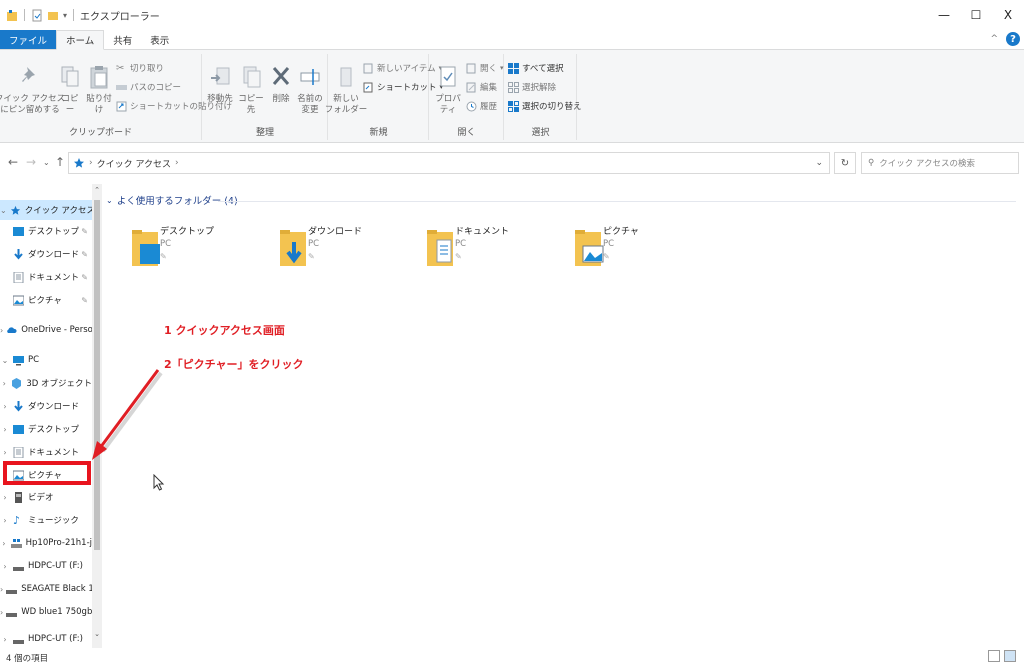 Image resolution: width=1024 pixels, height=667 pixels. I want to click on pin-icon: ✎, so click(458, 256).